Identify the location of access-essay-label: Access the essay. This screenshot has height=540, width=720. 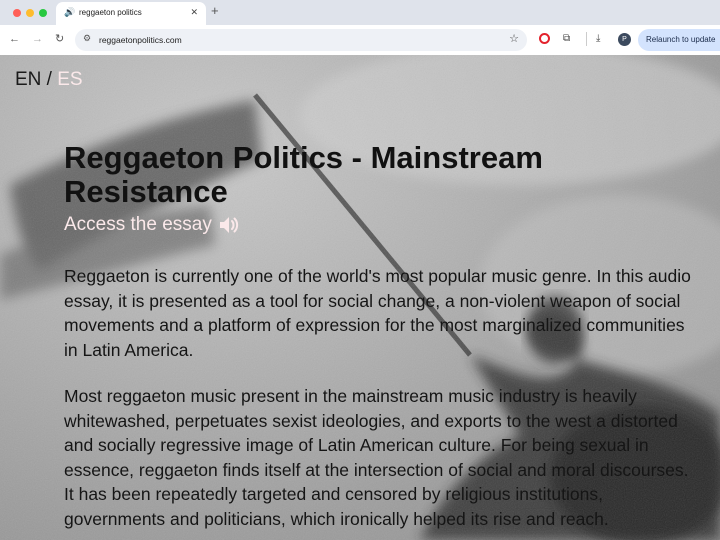
(138, 224).